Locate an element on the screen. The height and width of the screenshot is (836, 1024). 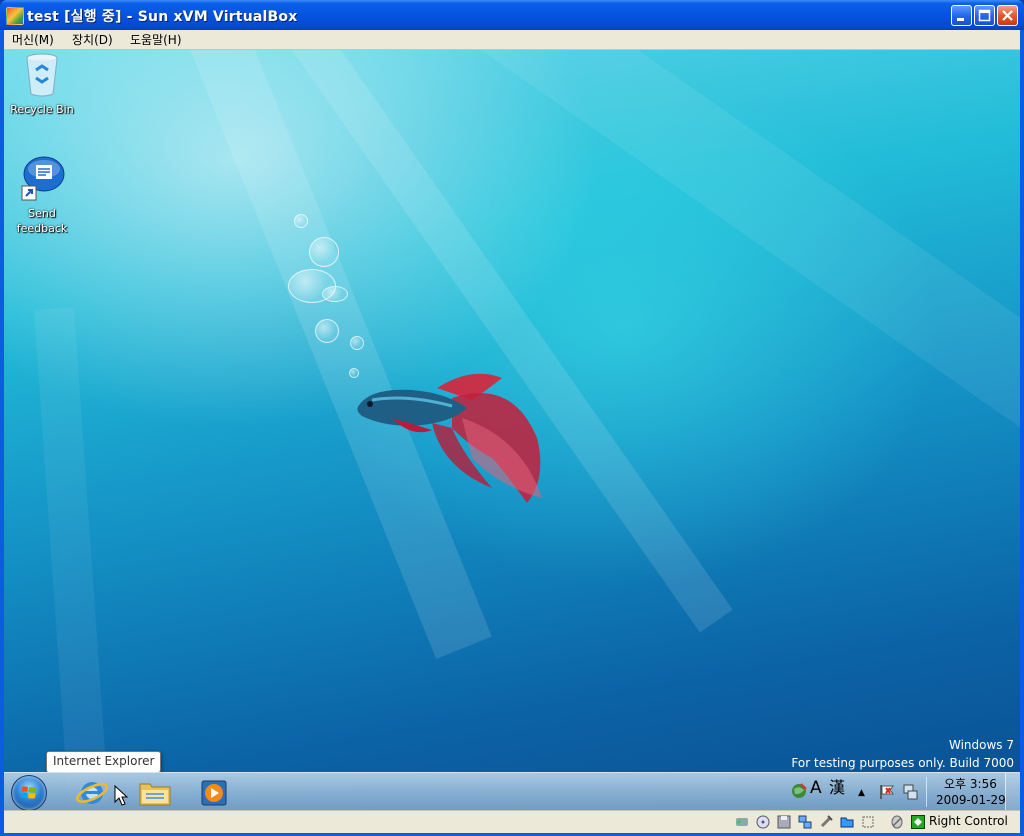
betta-fish-wallpaper is located at coordinates (449, 438).